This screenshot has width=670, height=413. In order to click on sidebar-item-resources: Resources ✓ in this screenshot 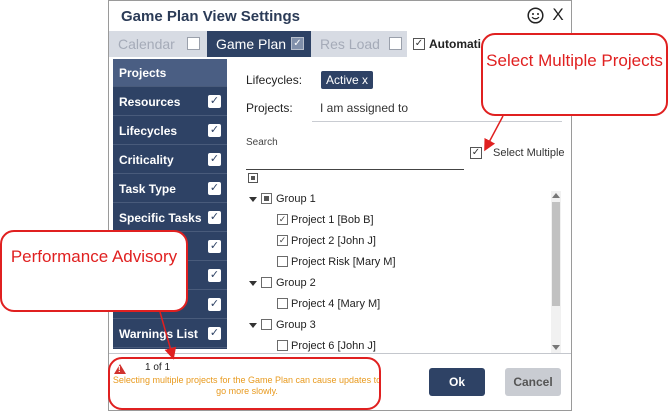, I will do `click(170, 102)`.